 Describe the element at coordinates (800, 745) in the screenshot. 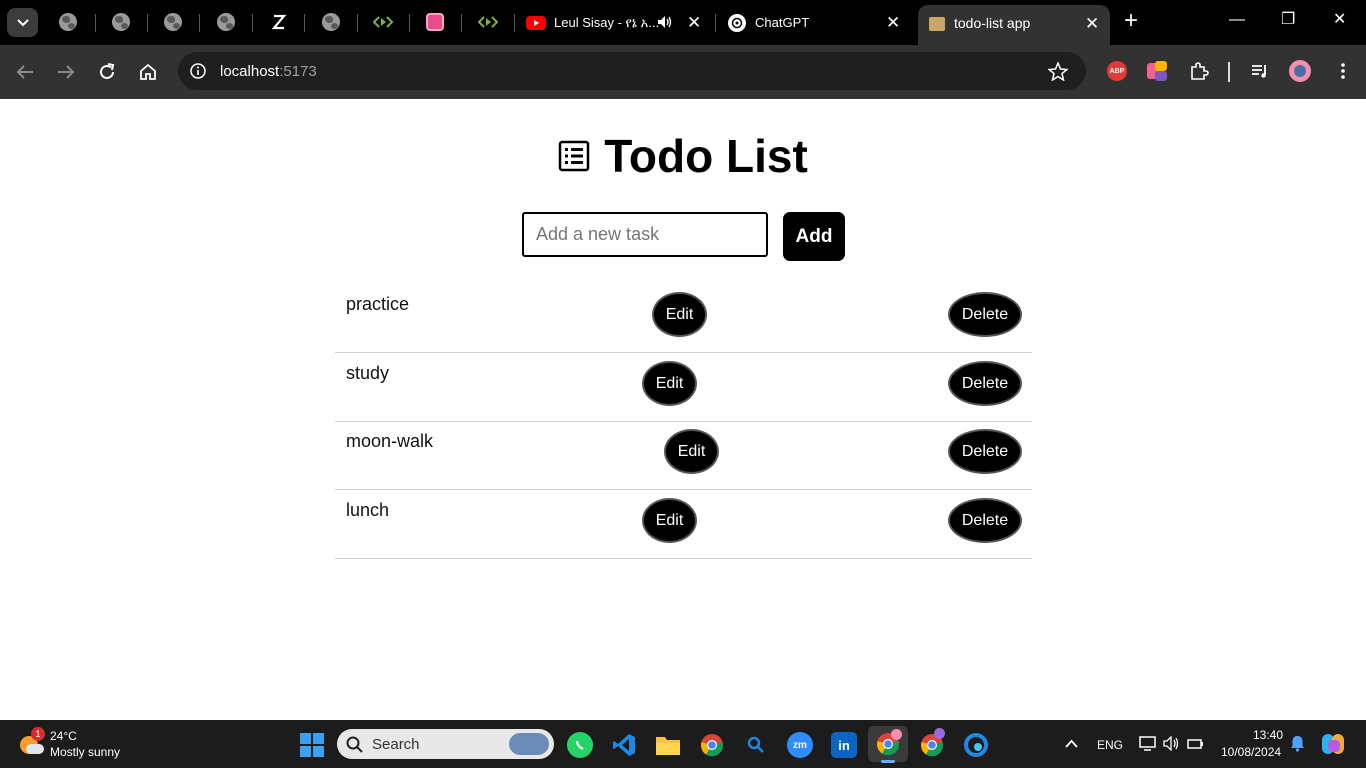

I see `zoom-icon: zm` at that location.